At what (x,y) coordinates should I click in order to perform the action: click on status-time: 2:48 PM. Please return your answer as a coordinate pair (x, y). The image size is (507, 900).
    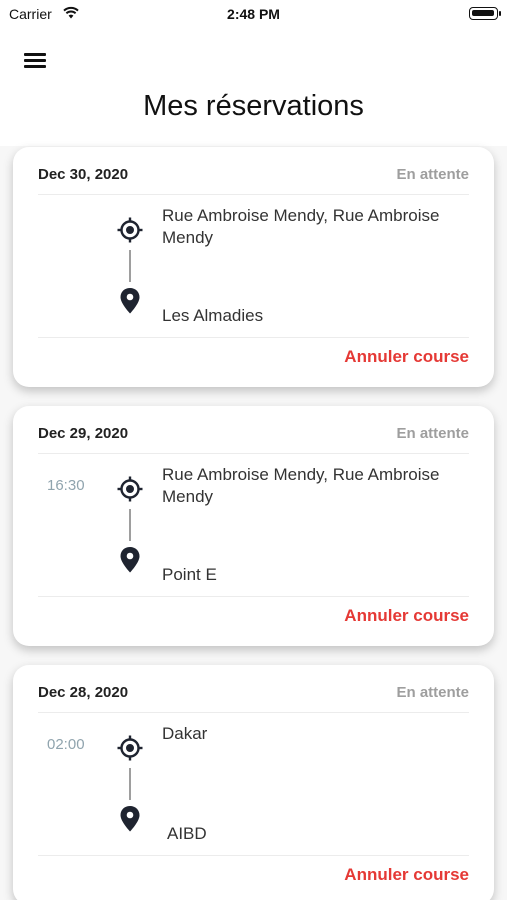
    Looking at the image, I should click on (253, 14).